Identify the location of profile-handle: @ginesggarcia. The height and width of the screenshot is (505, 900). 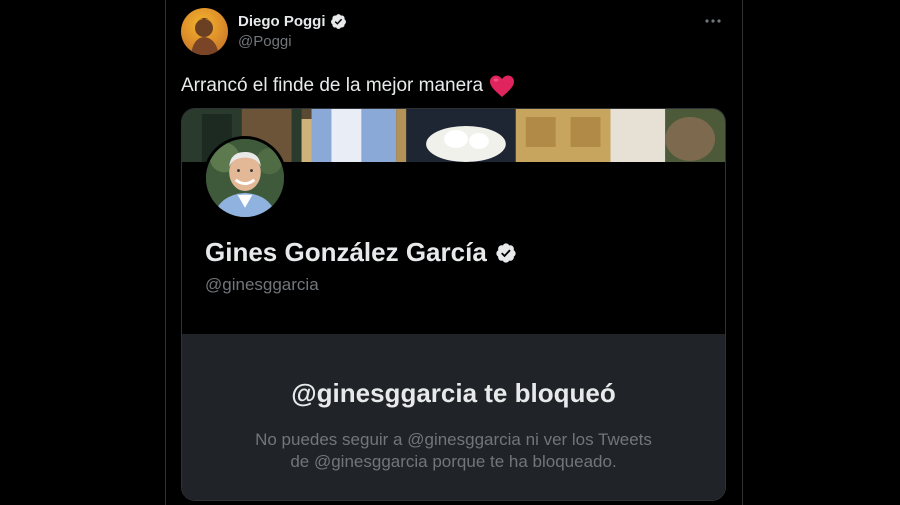
(262, 285).